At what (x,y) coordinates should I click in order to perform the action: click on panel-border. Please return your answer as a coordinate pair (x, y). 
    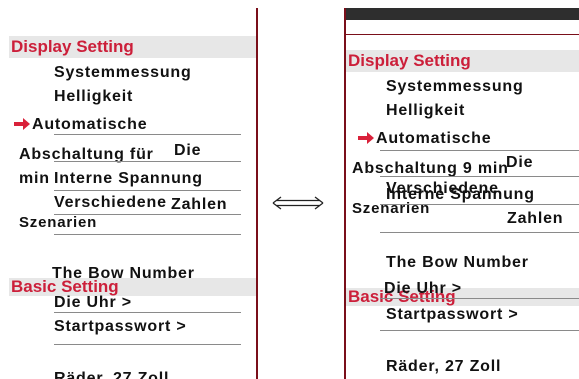
    Looking at the image, I should click on (257, 193).